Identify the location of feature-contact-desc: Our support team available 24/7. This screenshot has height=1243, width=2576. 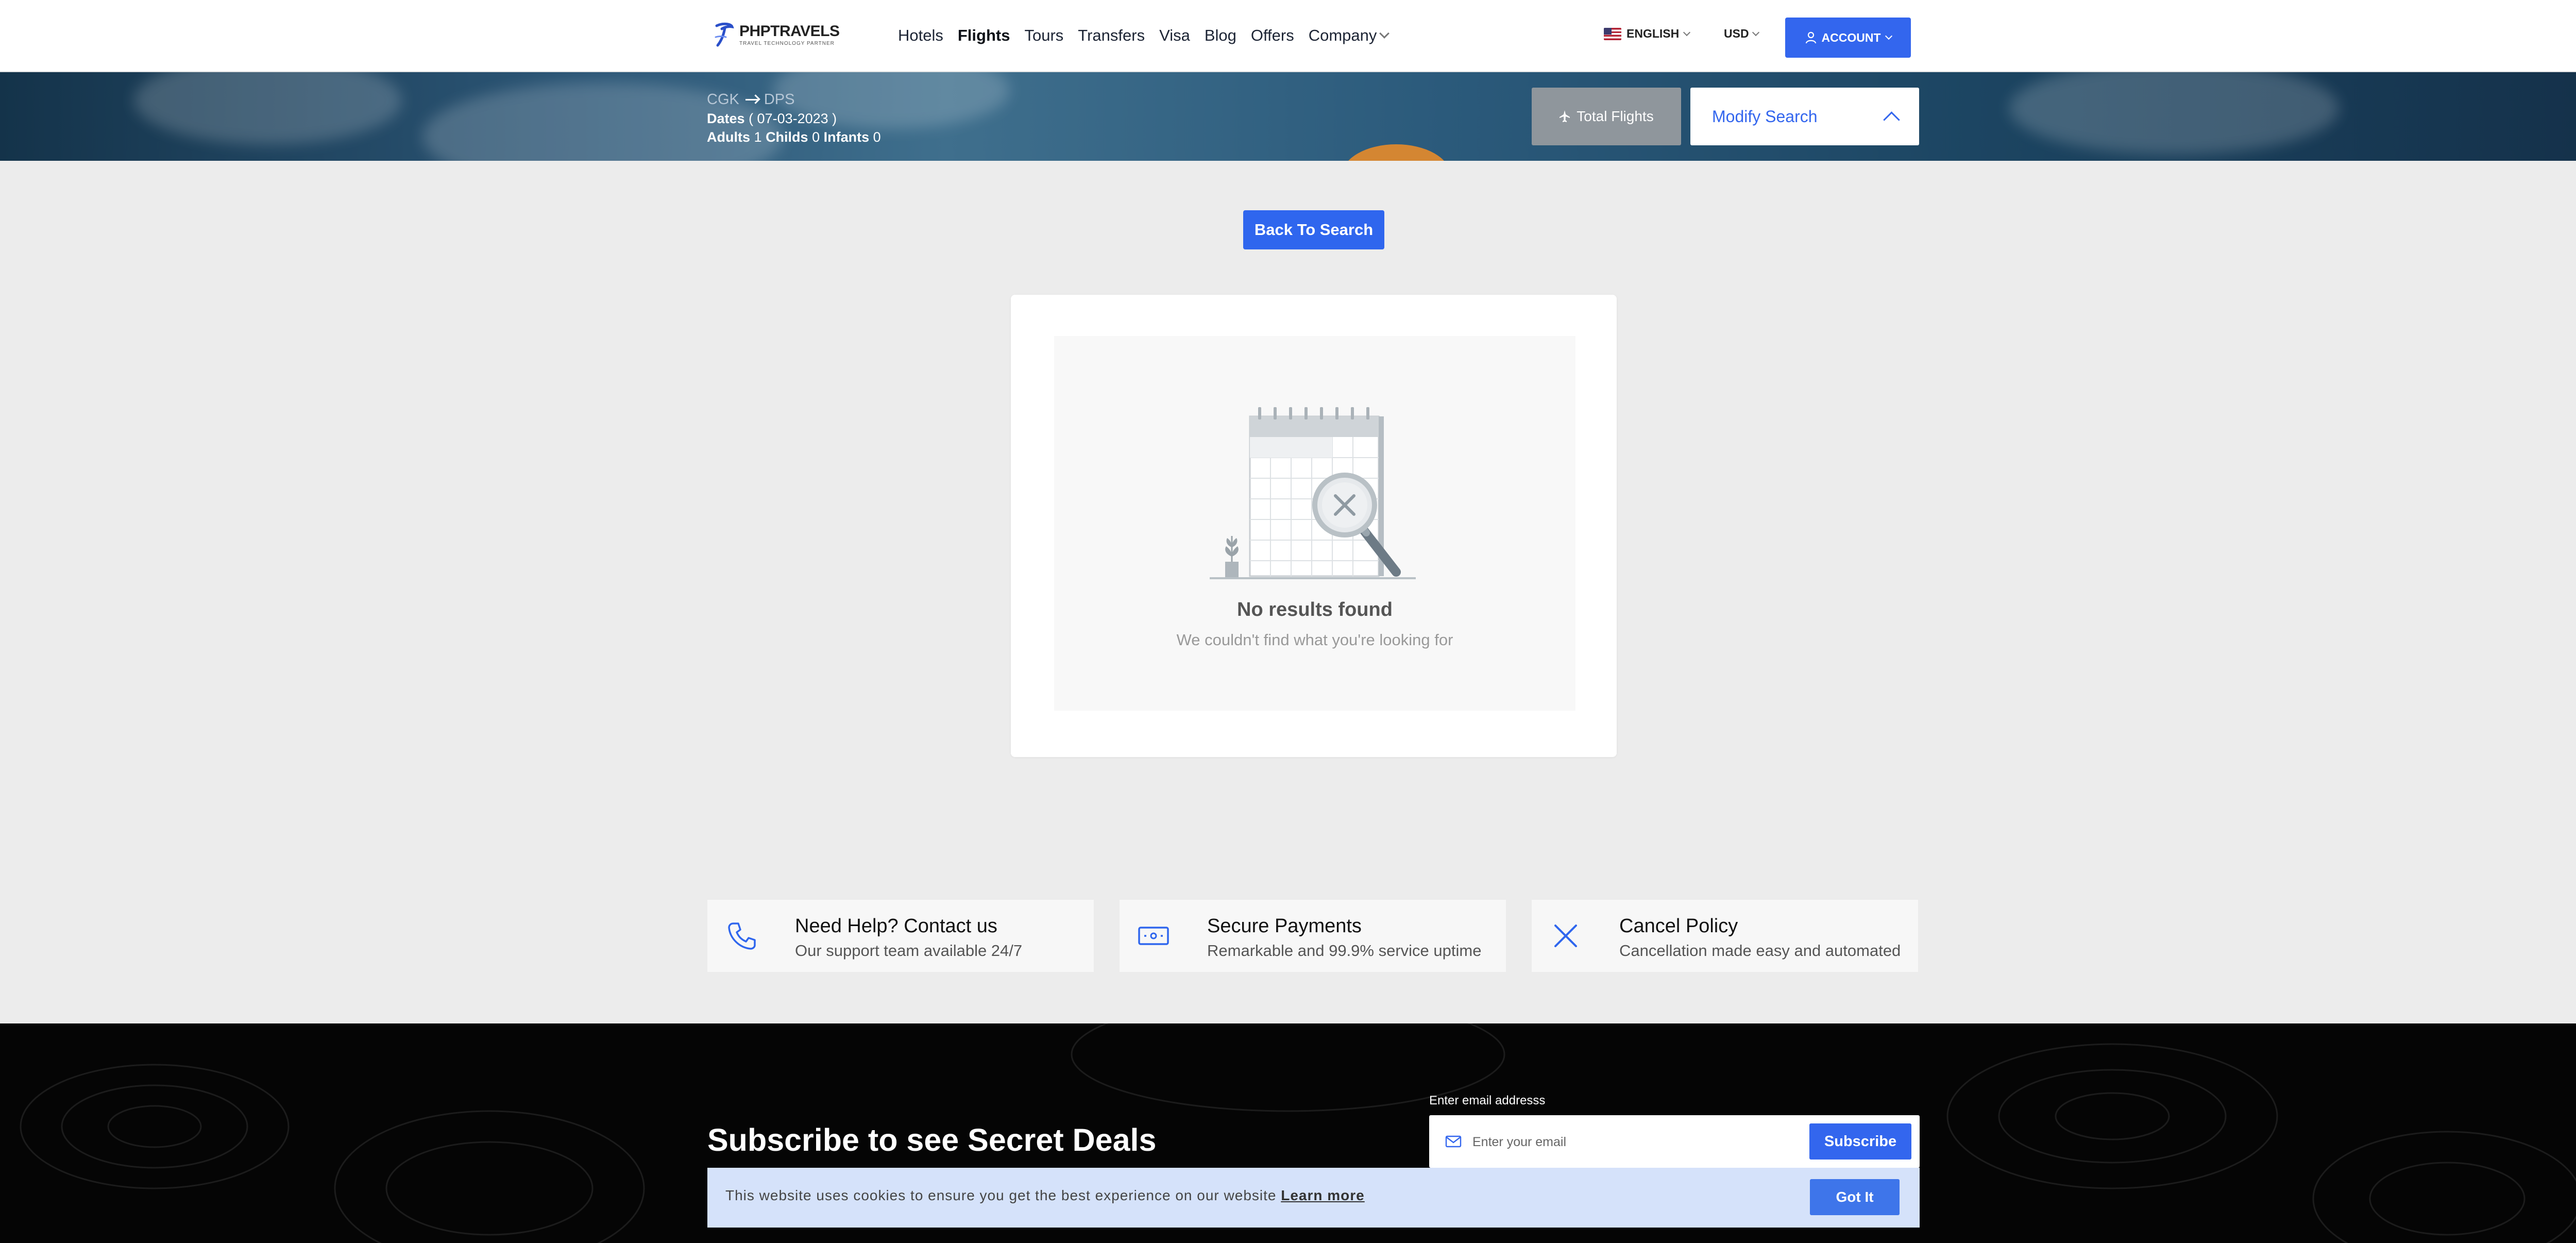
(909, 951).